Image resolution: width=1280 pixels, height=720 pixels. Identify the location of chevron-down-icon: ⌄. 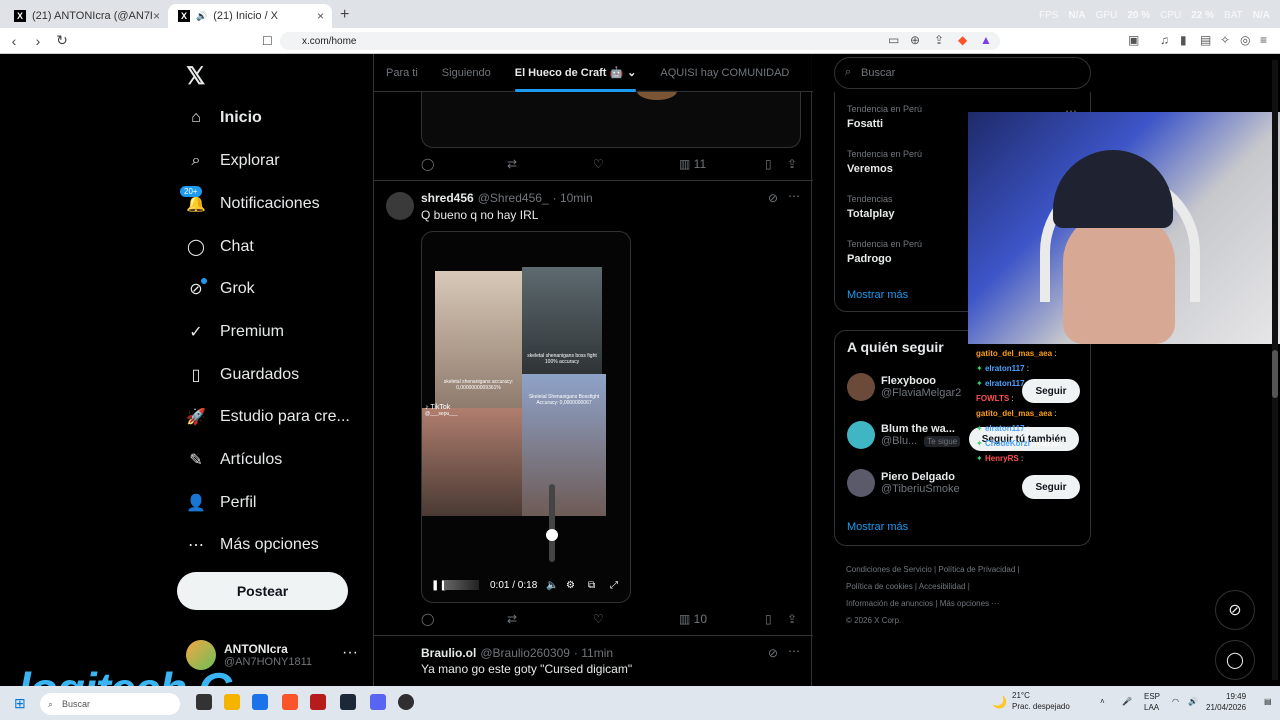
(631, 72).